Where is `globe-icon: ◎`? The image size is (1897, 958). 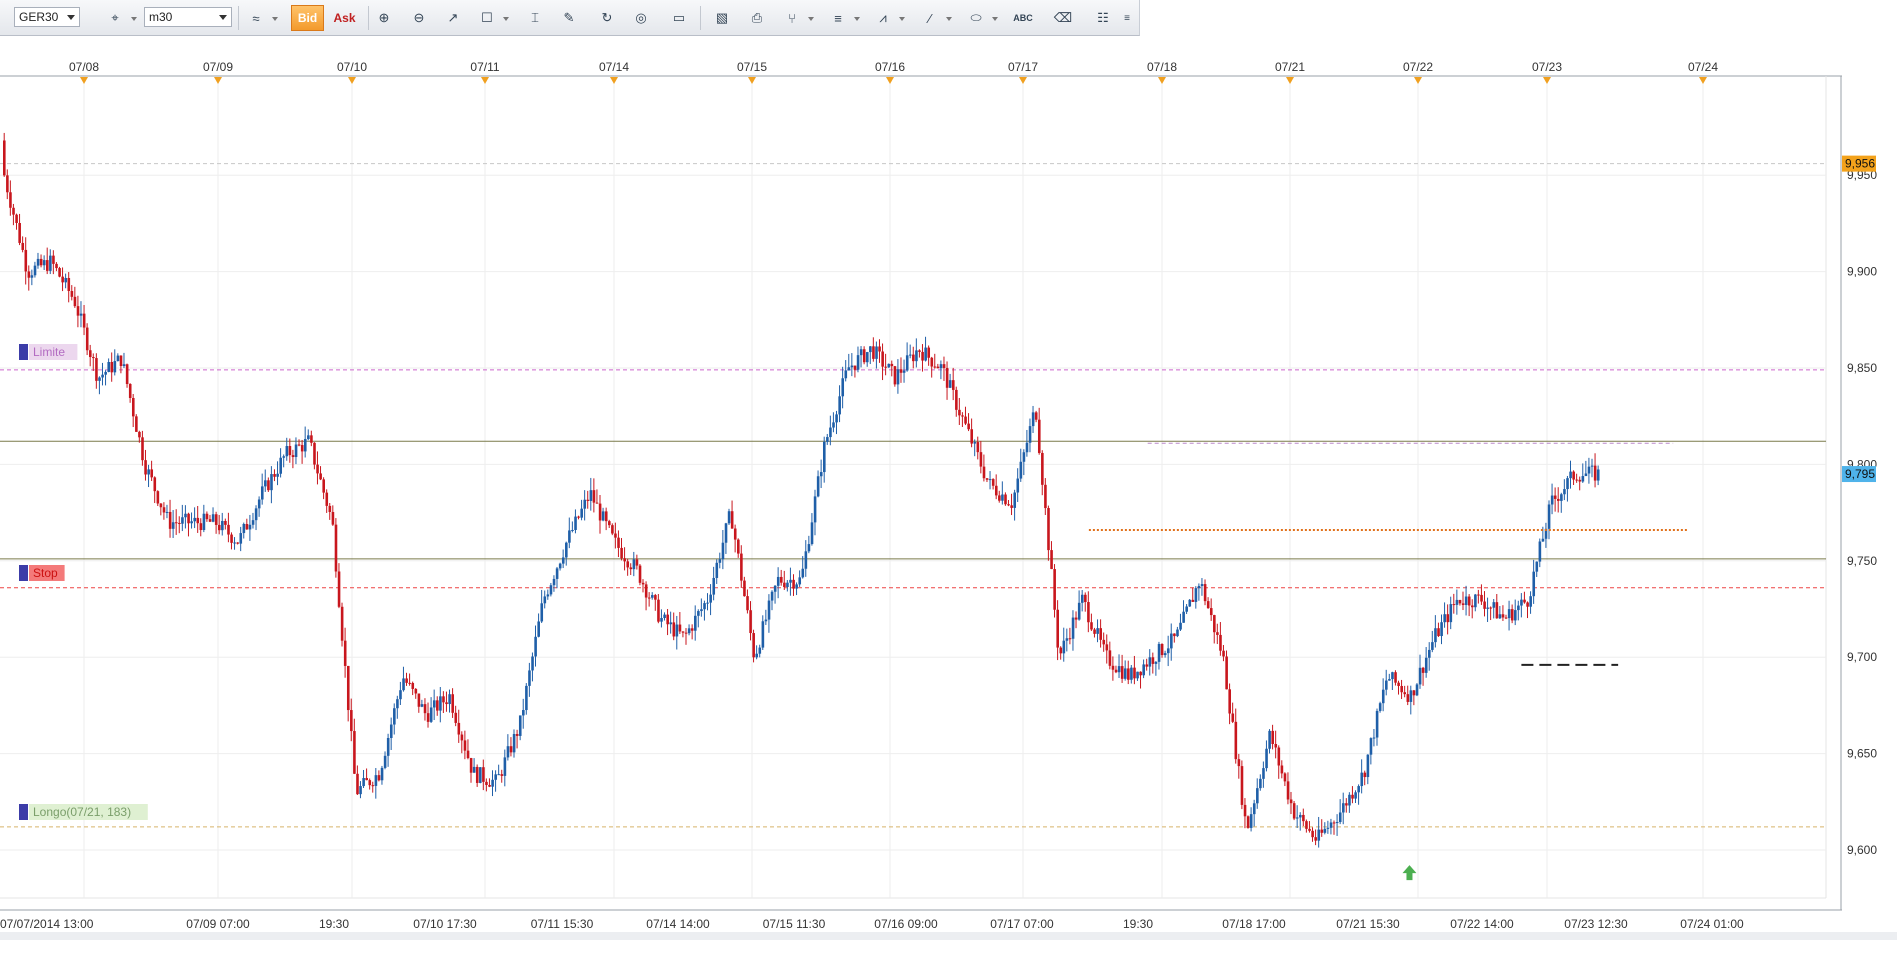 globe-icon: ◎ is located at coordinates (641, 18).